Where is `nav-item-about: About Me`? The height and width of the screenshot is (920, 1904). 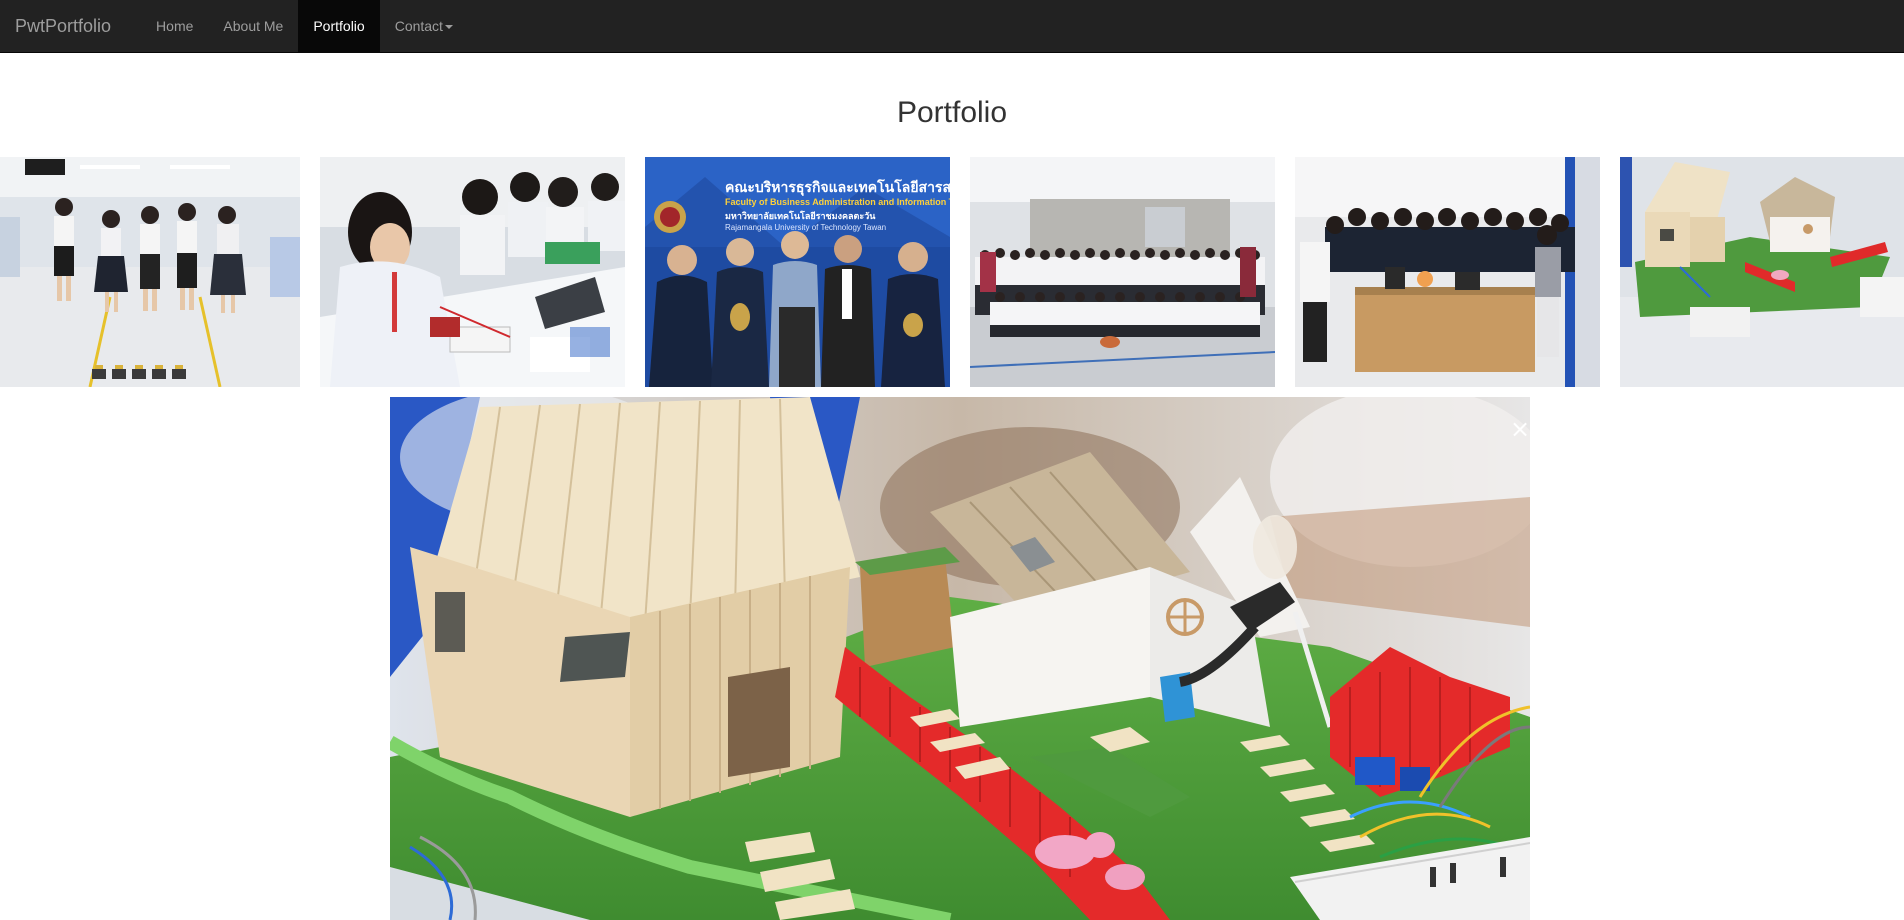 nav-item-about: About Me is located at coordinates (253, 26).